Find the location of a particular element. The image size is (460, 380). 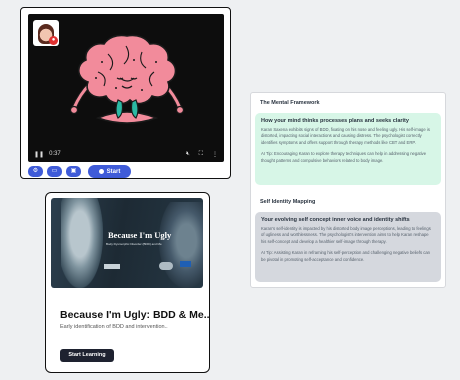

captions-icon: ▭ is located at coordinates (54, 171).